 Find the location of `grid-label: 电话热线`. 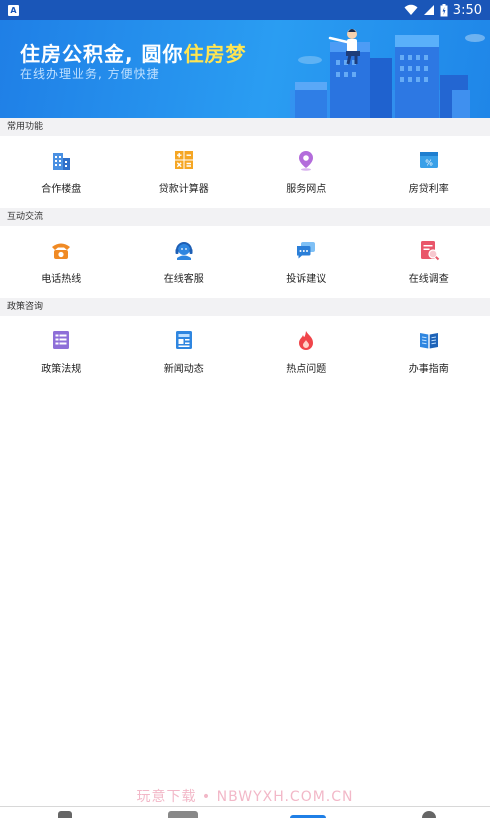

grid-label: 电话热线 is located at coordinates (61, 279).